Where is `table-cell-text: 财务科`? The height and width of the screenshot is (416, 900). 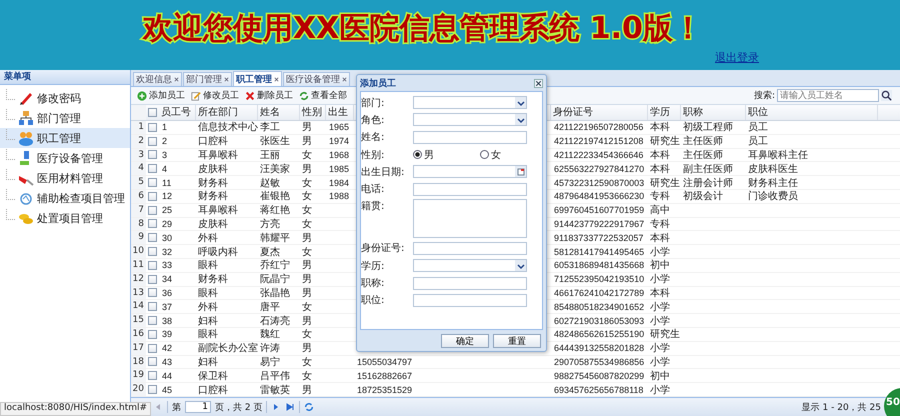 table-cell-text: 财务科 is located at coordinates (213, 183).